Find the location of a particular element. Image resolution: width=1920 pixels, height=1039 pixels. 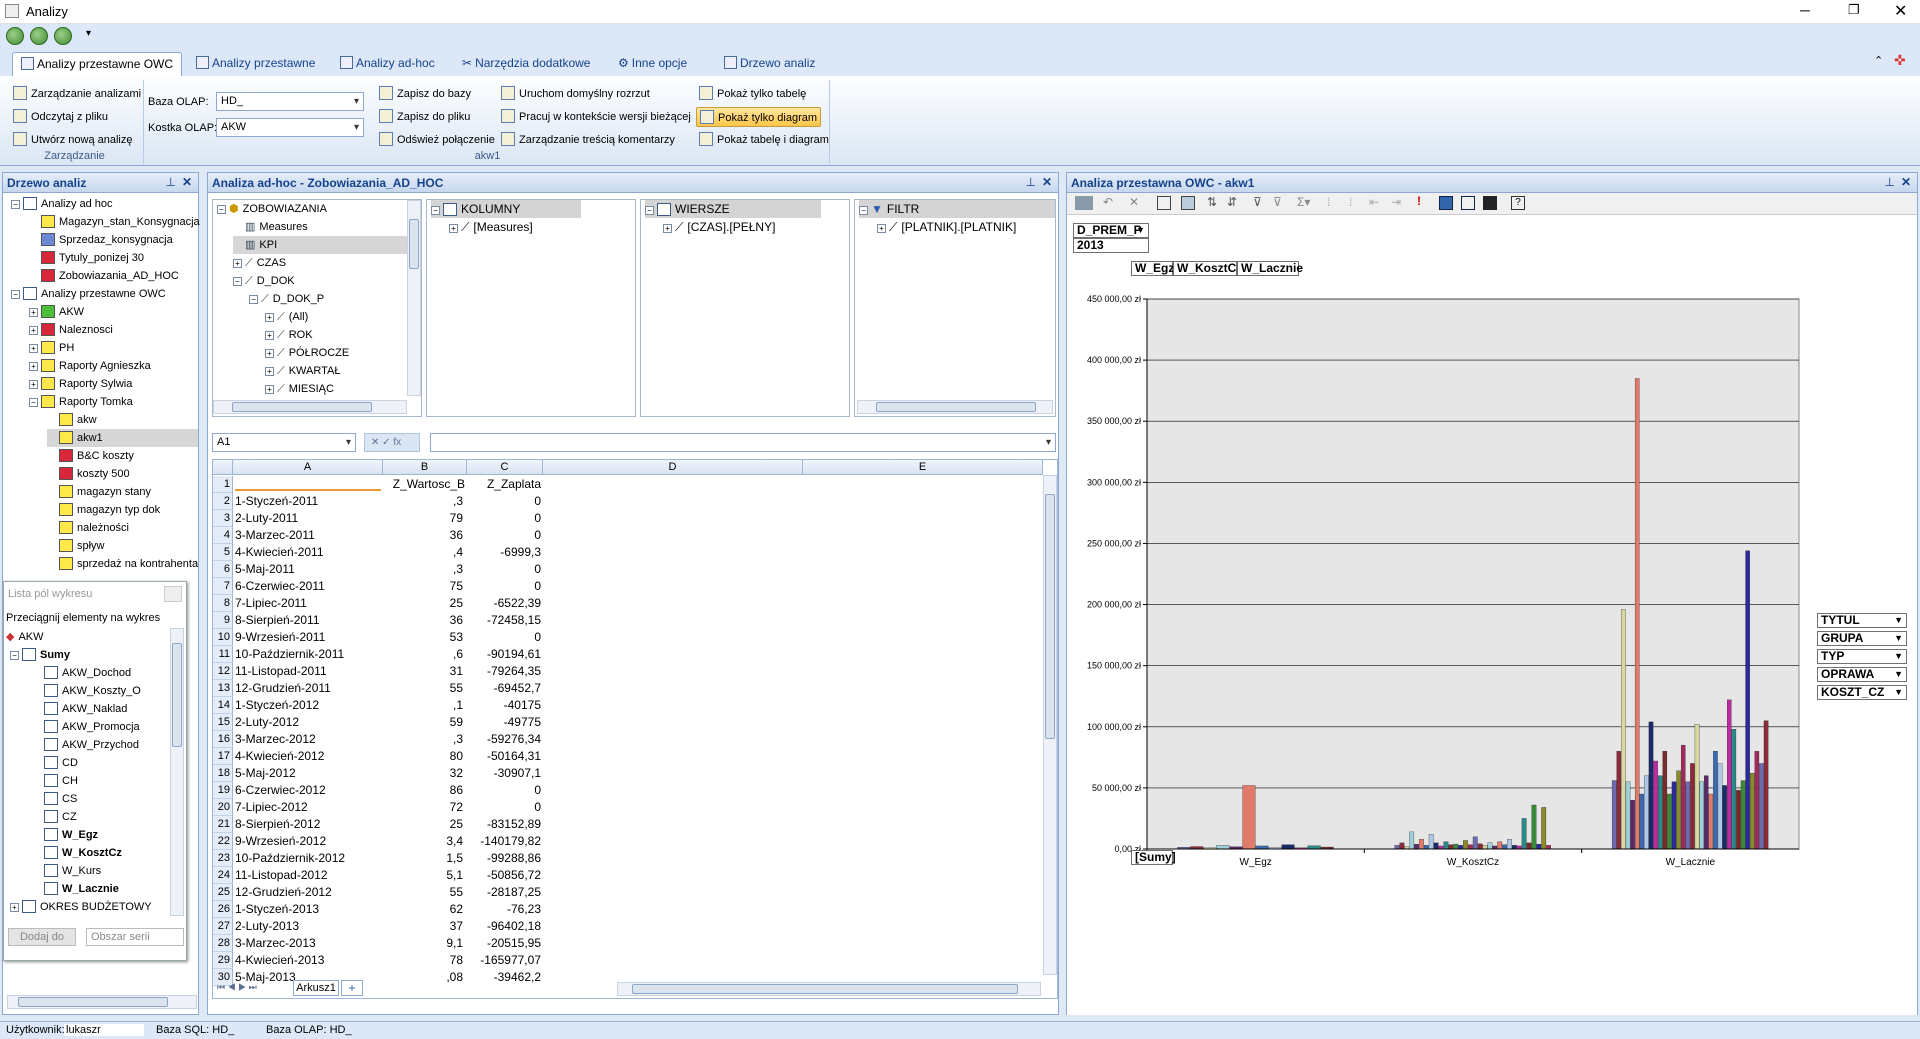

odswiez-polaczenie-button: Odśwież połączenie is located at coordinates (437, 140).